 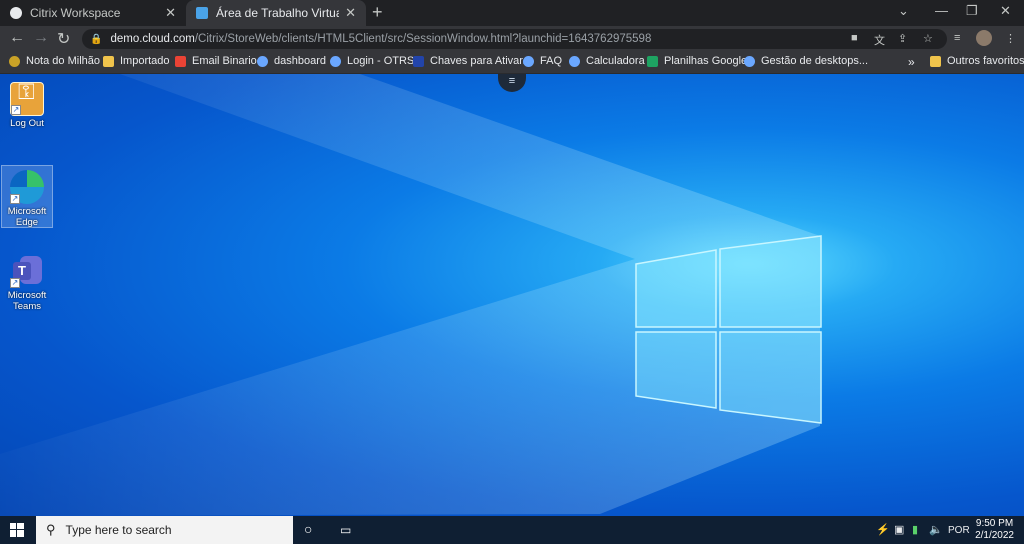 I want to click on bookmark-item: Importado, so click(x=136, y=61).